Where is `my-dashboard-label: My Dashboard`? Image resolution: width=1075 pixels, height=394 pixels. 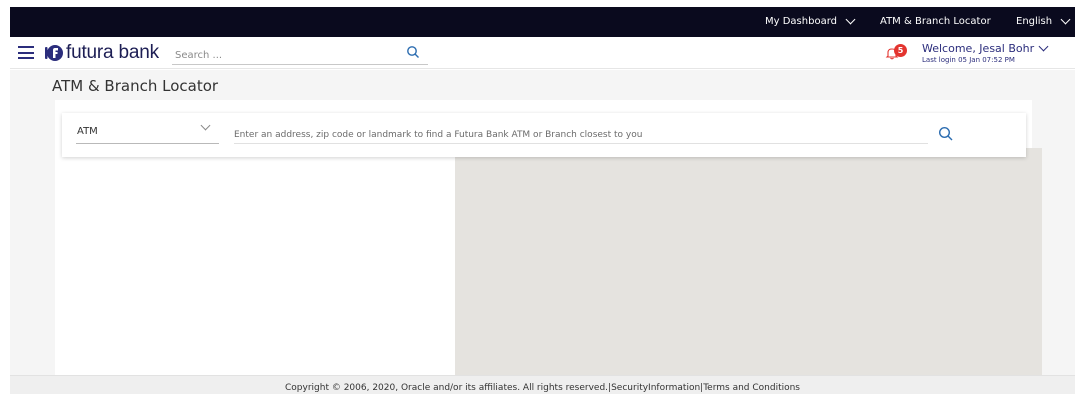 my-dashboard-label: My Dashboard is located at coordinates (801, 21).